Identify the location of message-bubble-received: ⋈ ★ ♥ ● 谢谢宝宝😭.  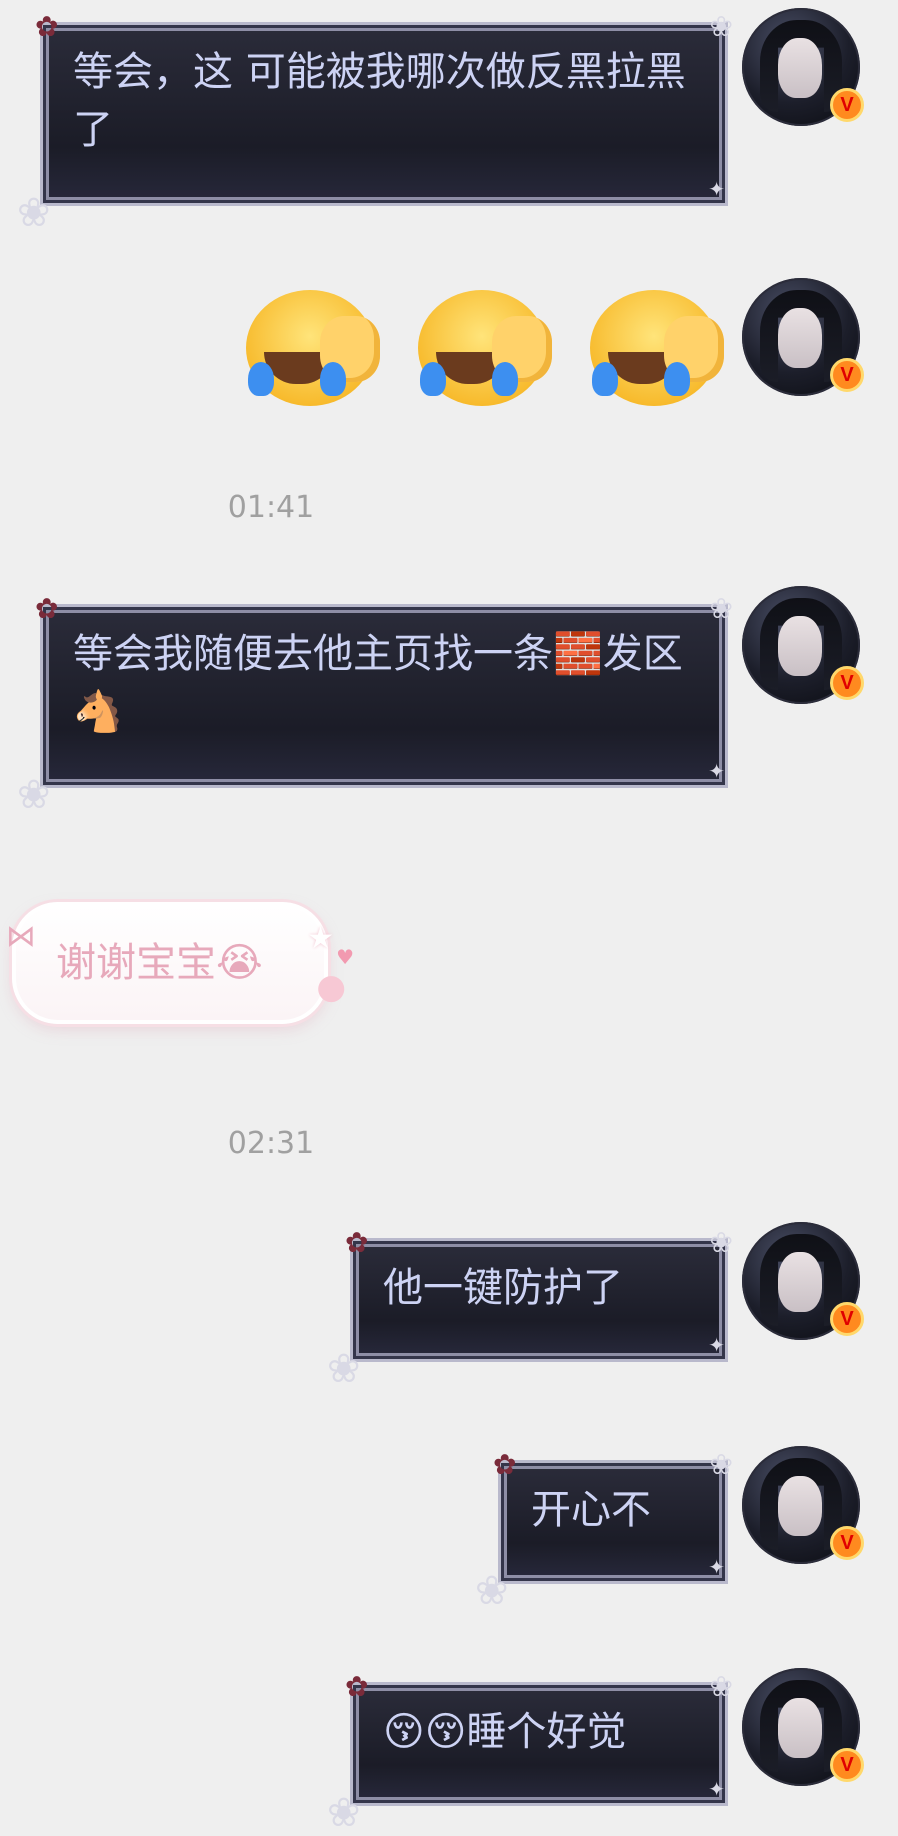
(180, 963).